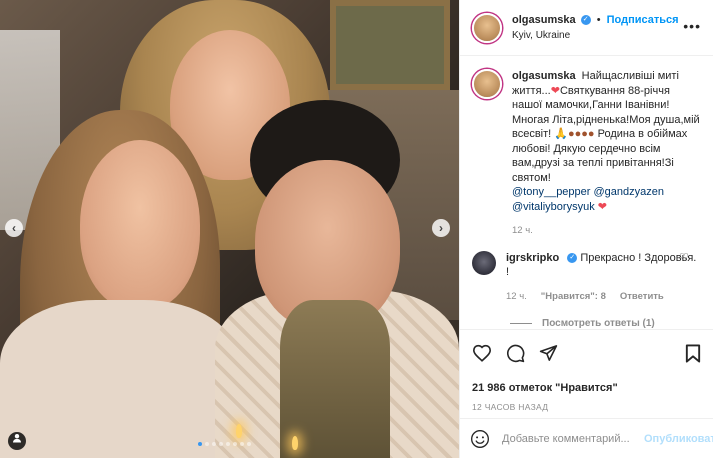 The height and width of the screenshot is (458, 713). What do you see at coordinates (484, 262) in the screenshot?
I see `commenter-avatar` at bounding box center [484, 262].